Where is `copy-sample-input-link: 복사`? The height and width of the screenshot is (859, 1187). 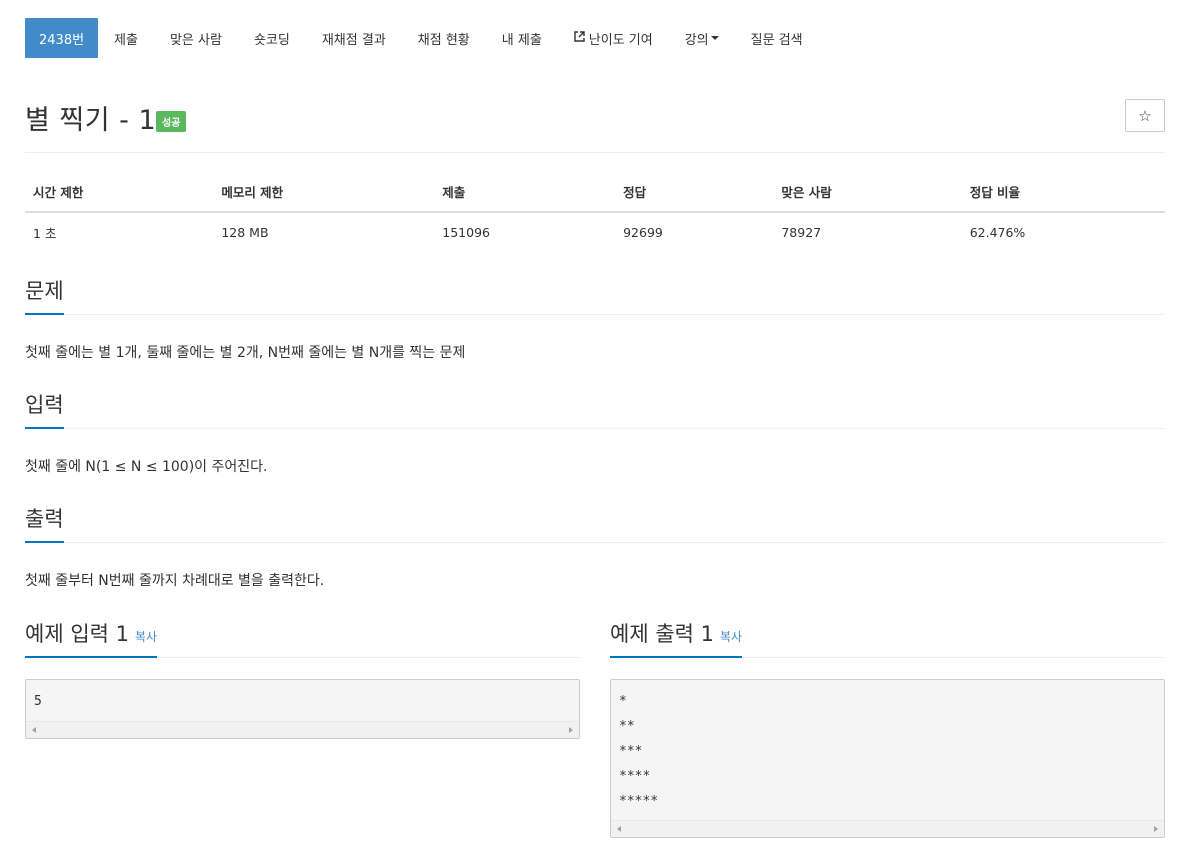
copy-sample-input-link: 복사 is located at coordinates (146, 637).